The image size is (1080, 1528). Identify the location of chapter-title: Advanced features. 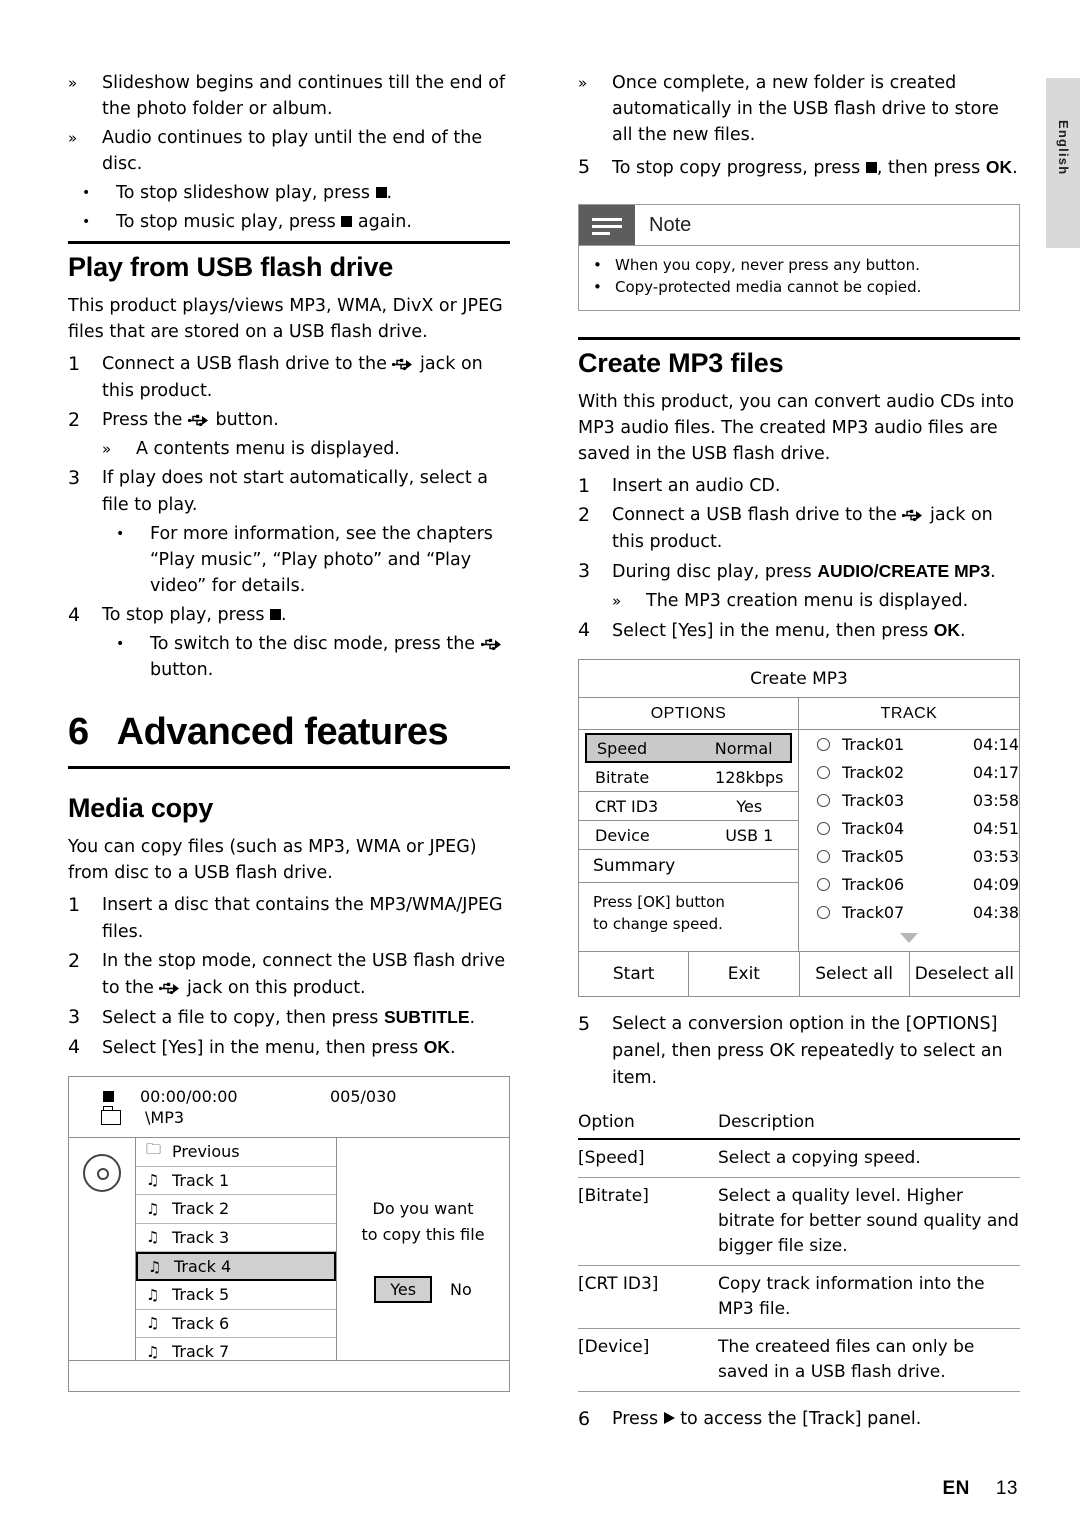
(282, 732).